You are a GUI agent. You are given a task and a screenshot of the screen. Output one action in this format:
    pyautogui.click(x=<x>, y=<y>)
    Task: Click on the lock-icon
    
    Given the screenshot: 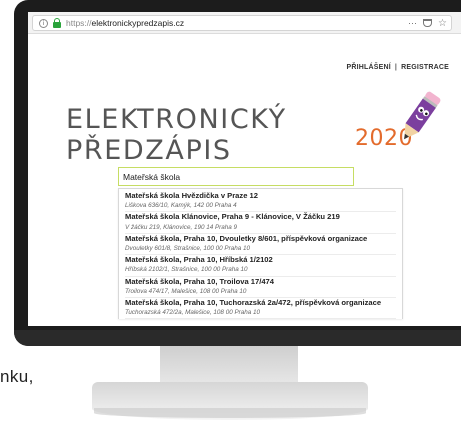 What is the action you would take?
    pyautogui.click(x=57, y=23)
    